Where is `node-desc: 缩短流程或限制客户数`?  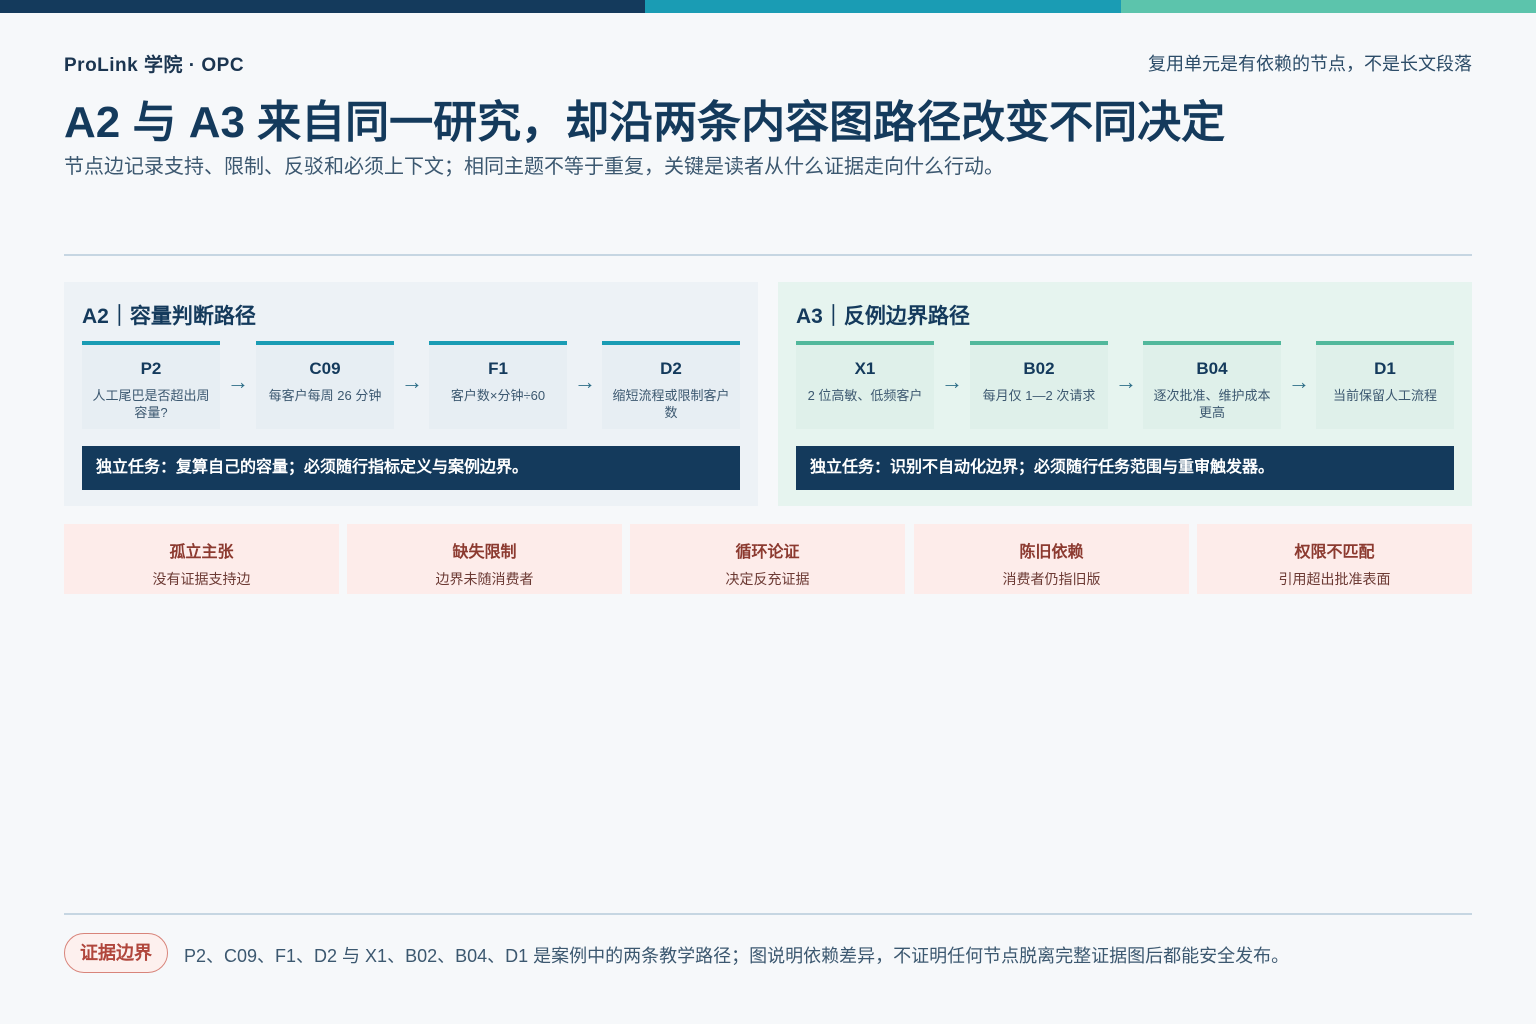
node-desc: 缩短流程或限制客户数 is located at coordinates (671, 404).